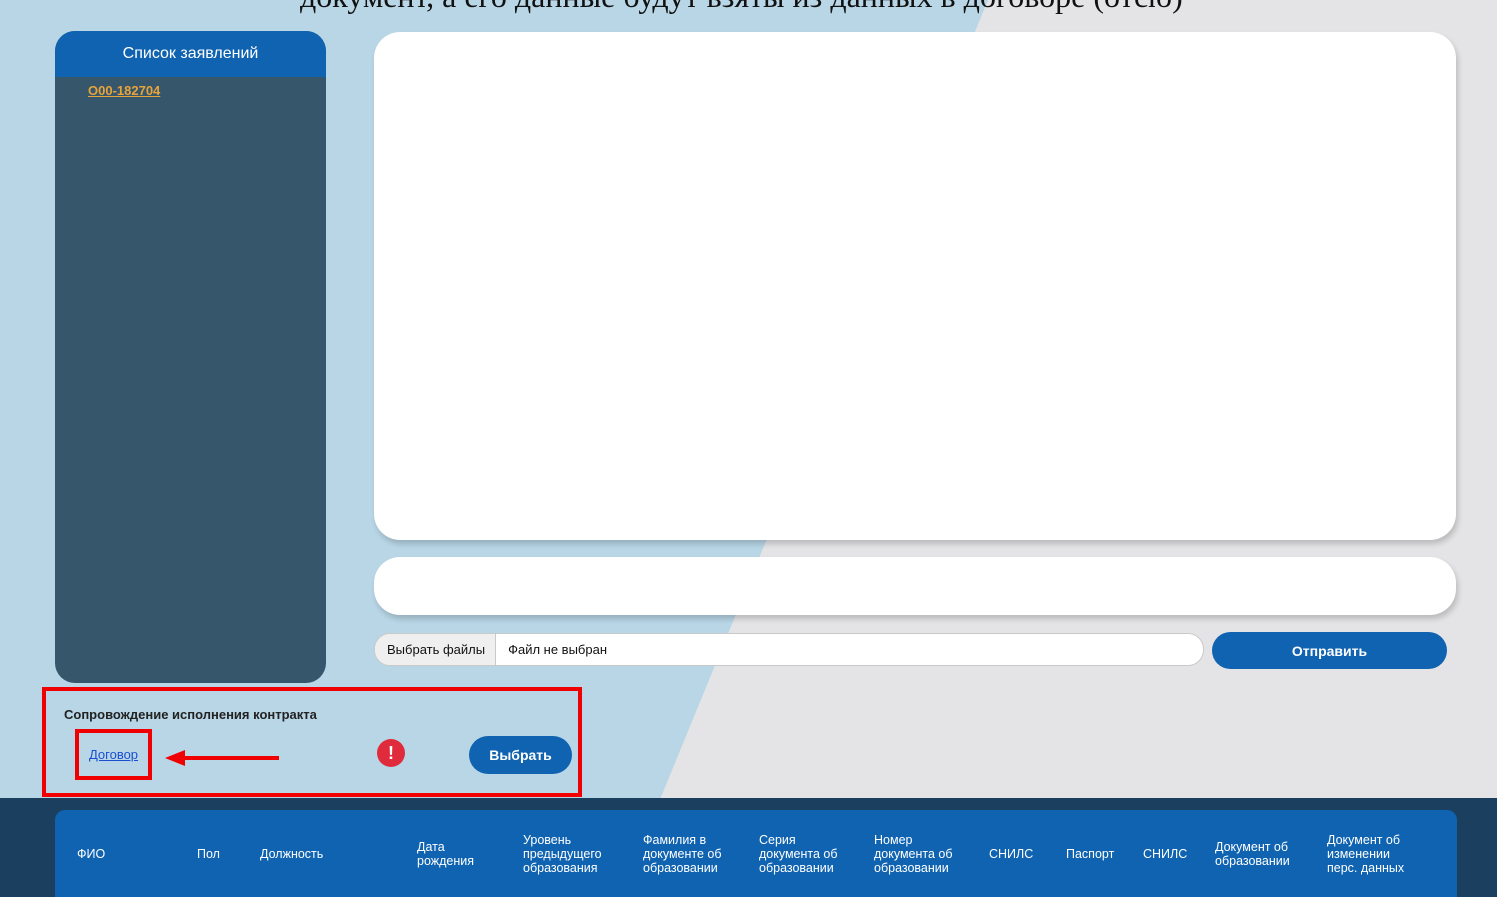 The width and height of the screenshot is (1497, 897). I want to click on sidebar-title: Список заявлений, so click(190, 54).